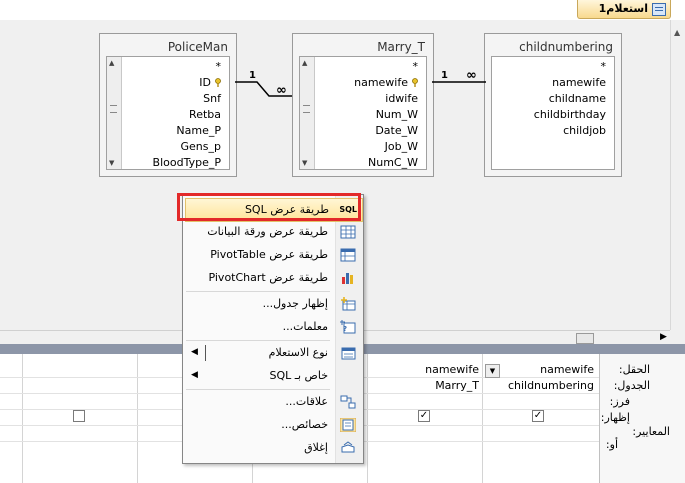 The image size is (685, 483). I want to click on document-tab-bar: استعلام1, so click(342, 10).